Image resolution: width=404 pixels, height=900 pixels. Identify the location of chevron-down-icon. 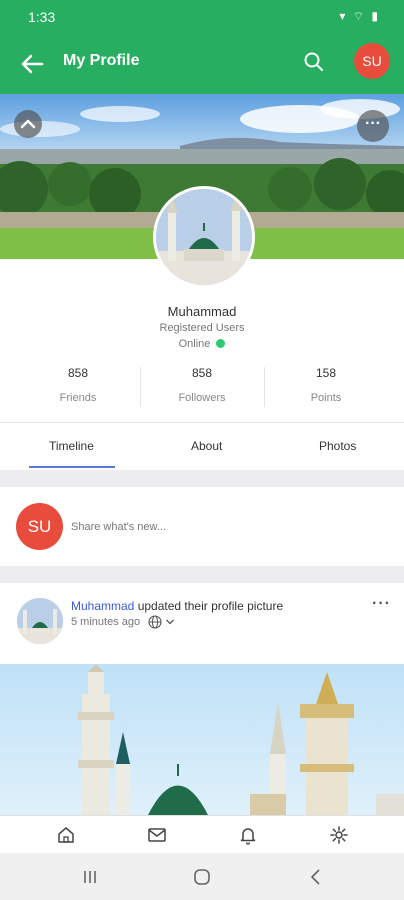
(170, 622).